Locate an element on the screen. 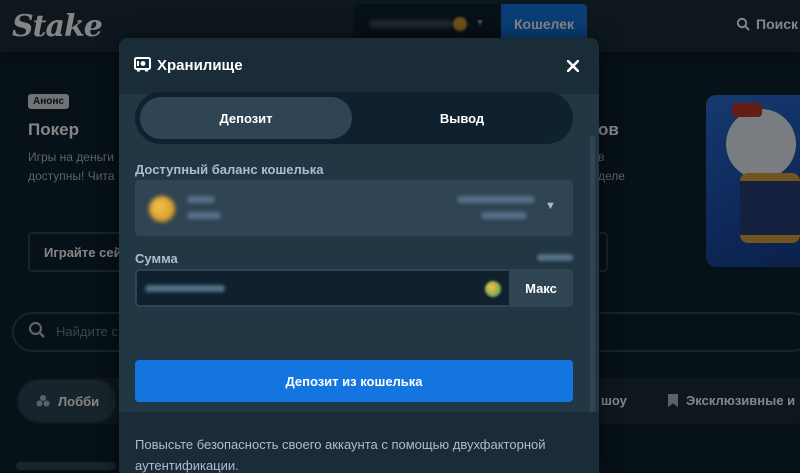 This screenshot has height=473, width=800. currency-name-hidden is located at coordinates (201, 199).